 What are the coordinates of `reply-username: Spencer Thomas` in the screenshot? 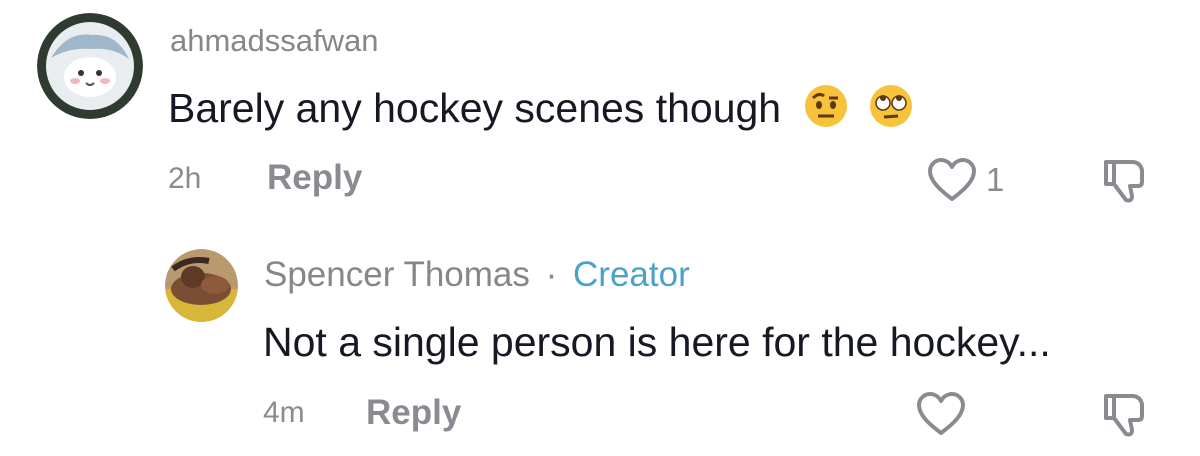 It's located at (397, 274).